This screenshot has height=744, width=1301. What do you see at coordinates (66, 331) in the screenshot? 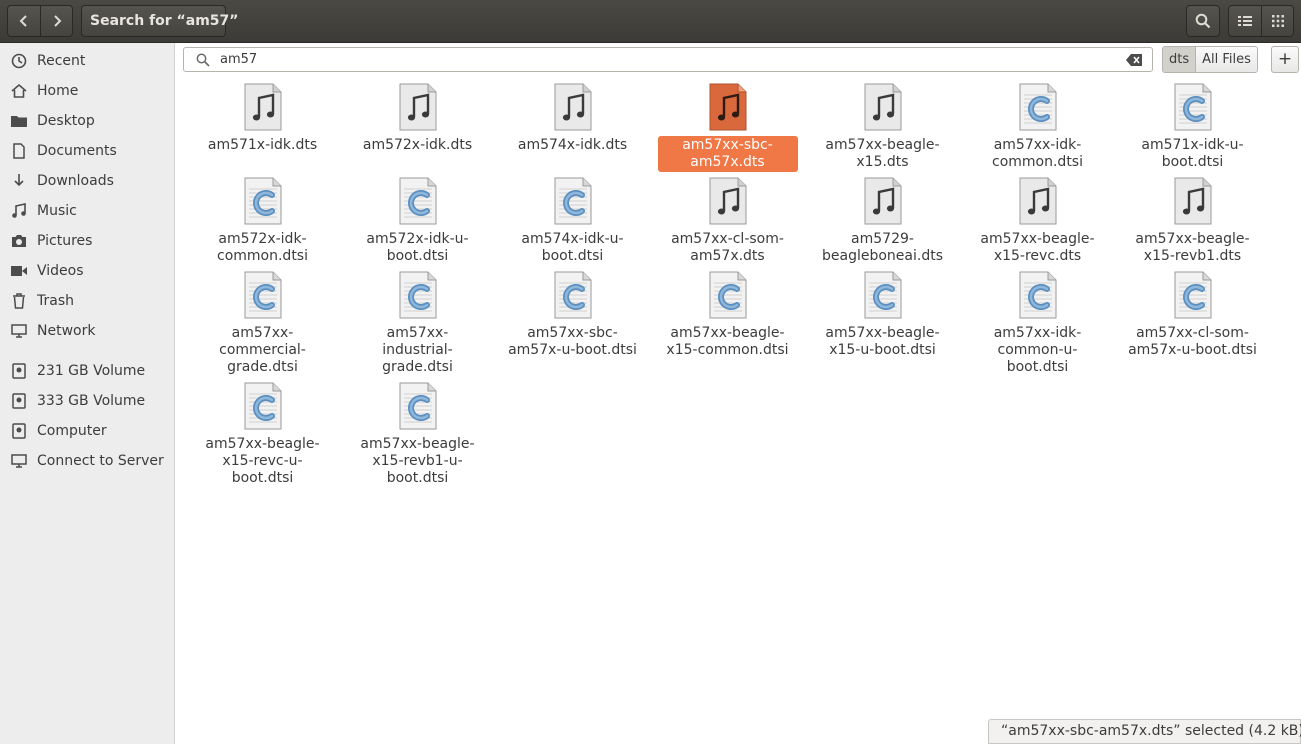
I see `sidebar-item-label: Network` at bounding box center [66, 331].